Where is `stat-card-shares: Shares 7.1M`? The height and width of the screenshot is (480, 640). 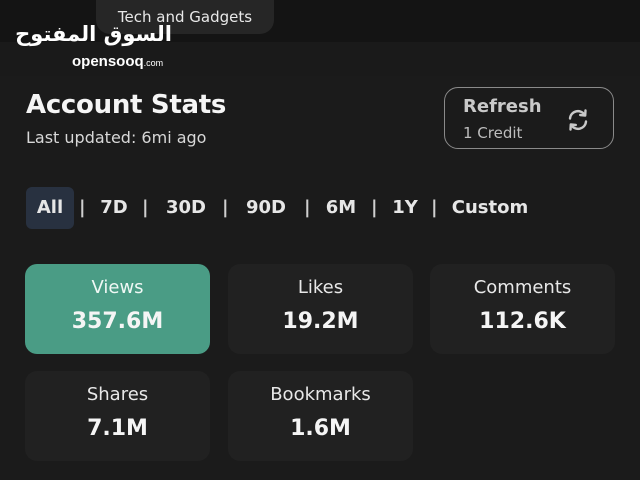
stat-card-shares: Shares 7.1M is located at coordinates (117, 416).